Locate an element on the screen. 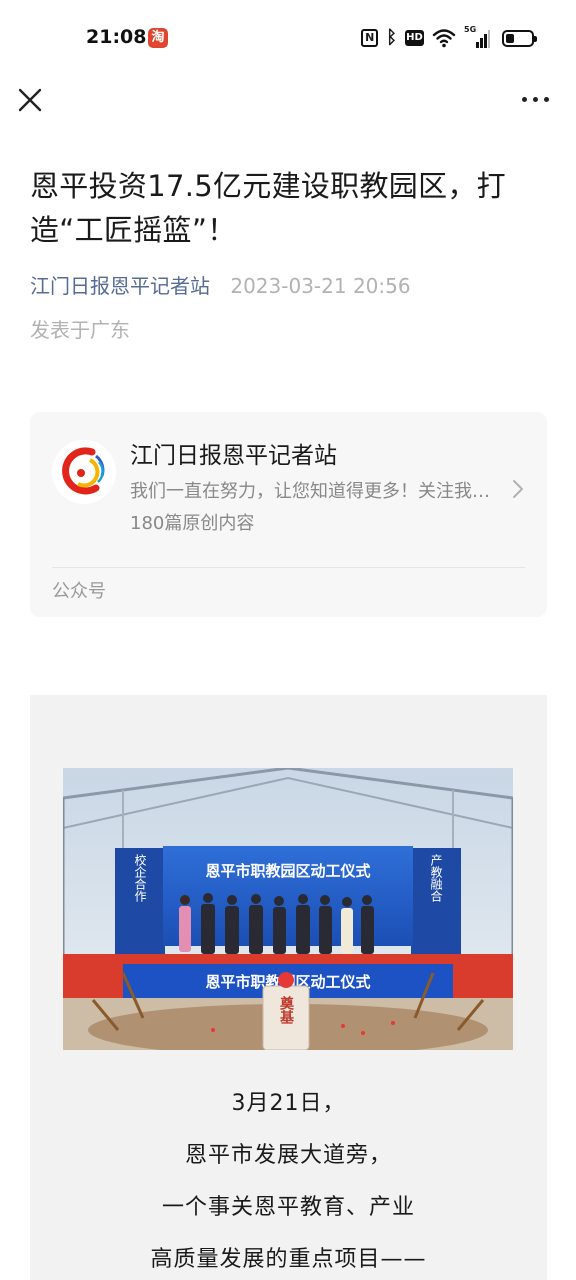 Image resolution: width=576 pixels, height=1280 pixels. more-options-icon is located at coordinates (537, 99).